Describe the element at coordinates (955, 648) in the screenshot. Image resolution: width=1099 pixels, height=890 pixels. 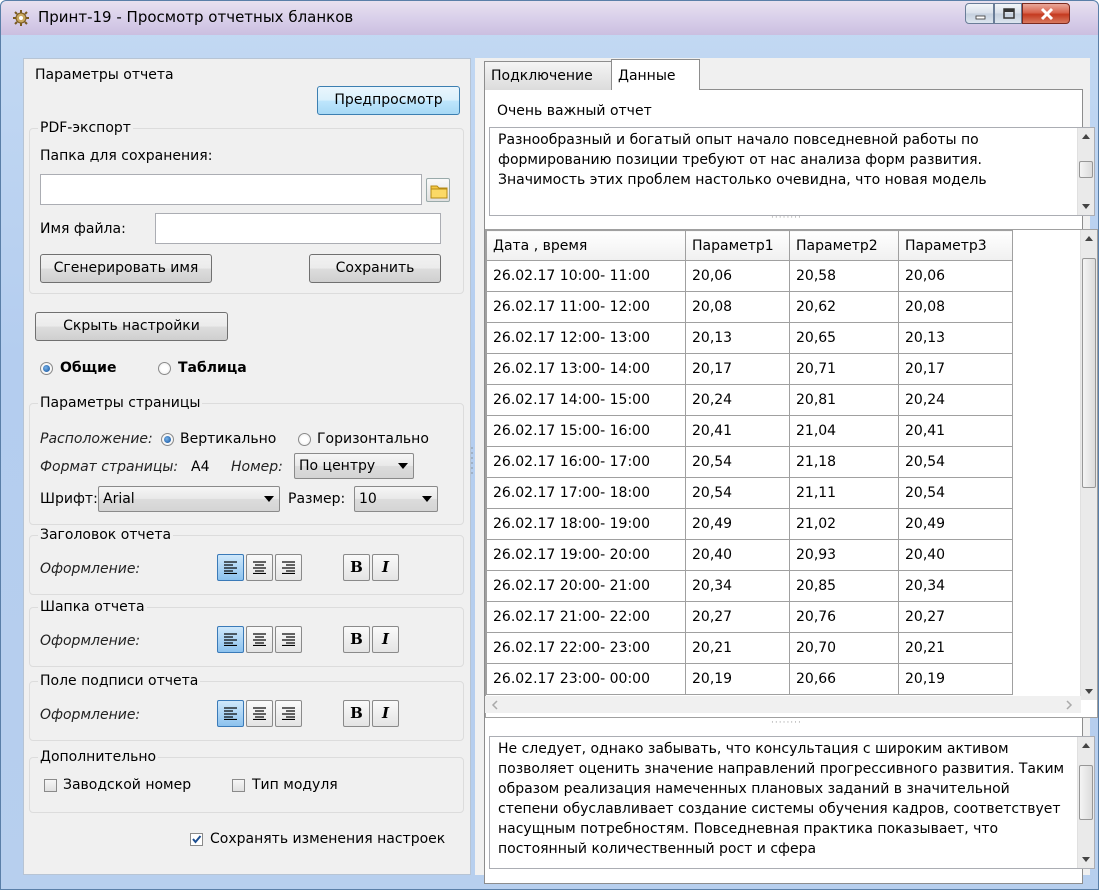
I see `table-cell: 20,21` at that location.